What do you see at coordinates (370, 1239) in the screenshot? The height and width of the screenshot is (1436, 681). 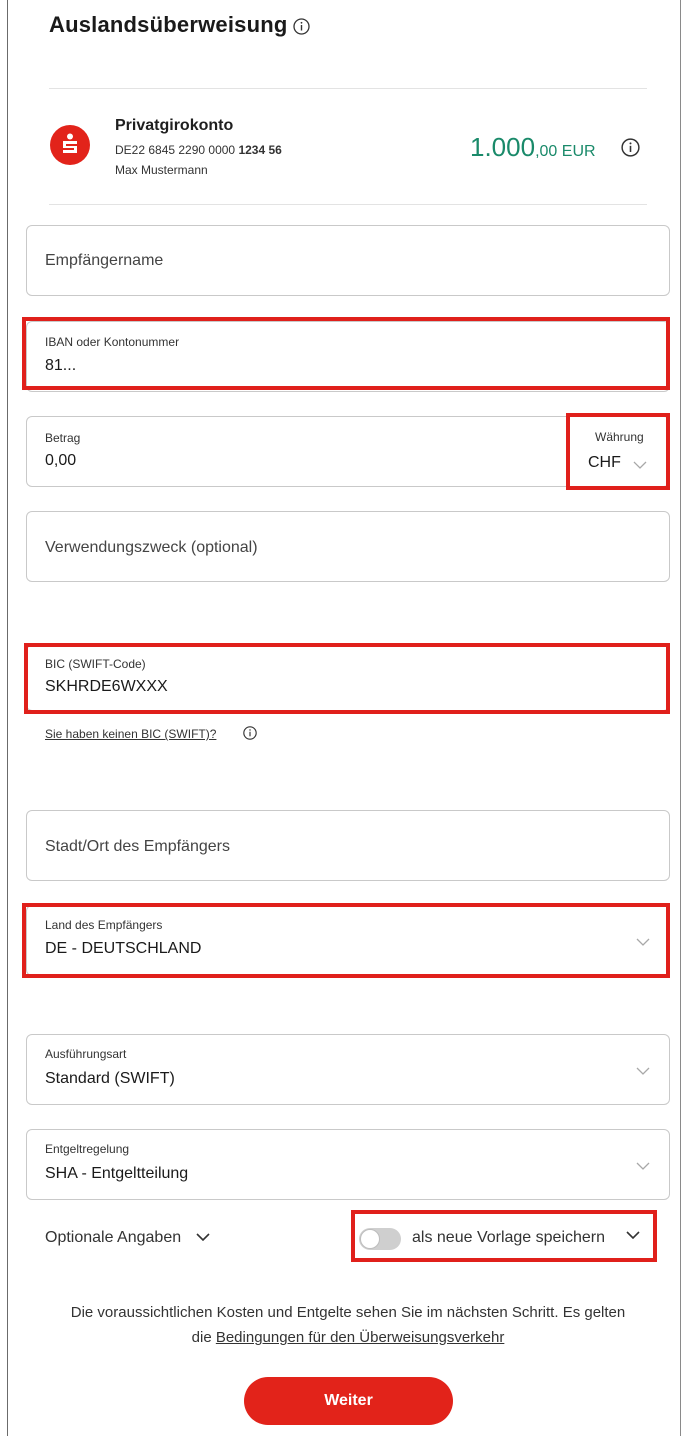 I see `switch-knob` at bounding box center [370, 1239].